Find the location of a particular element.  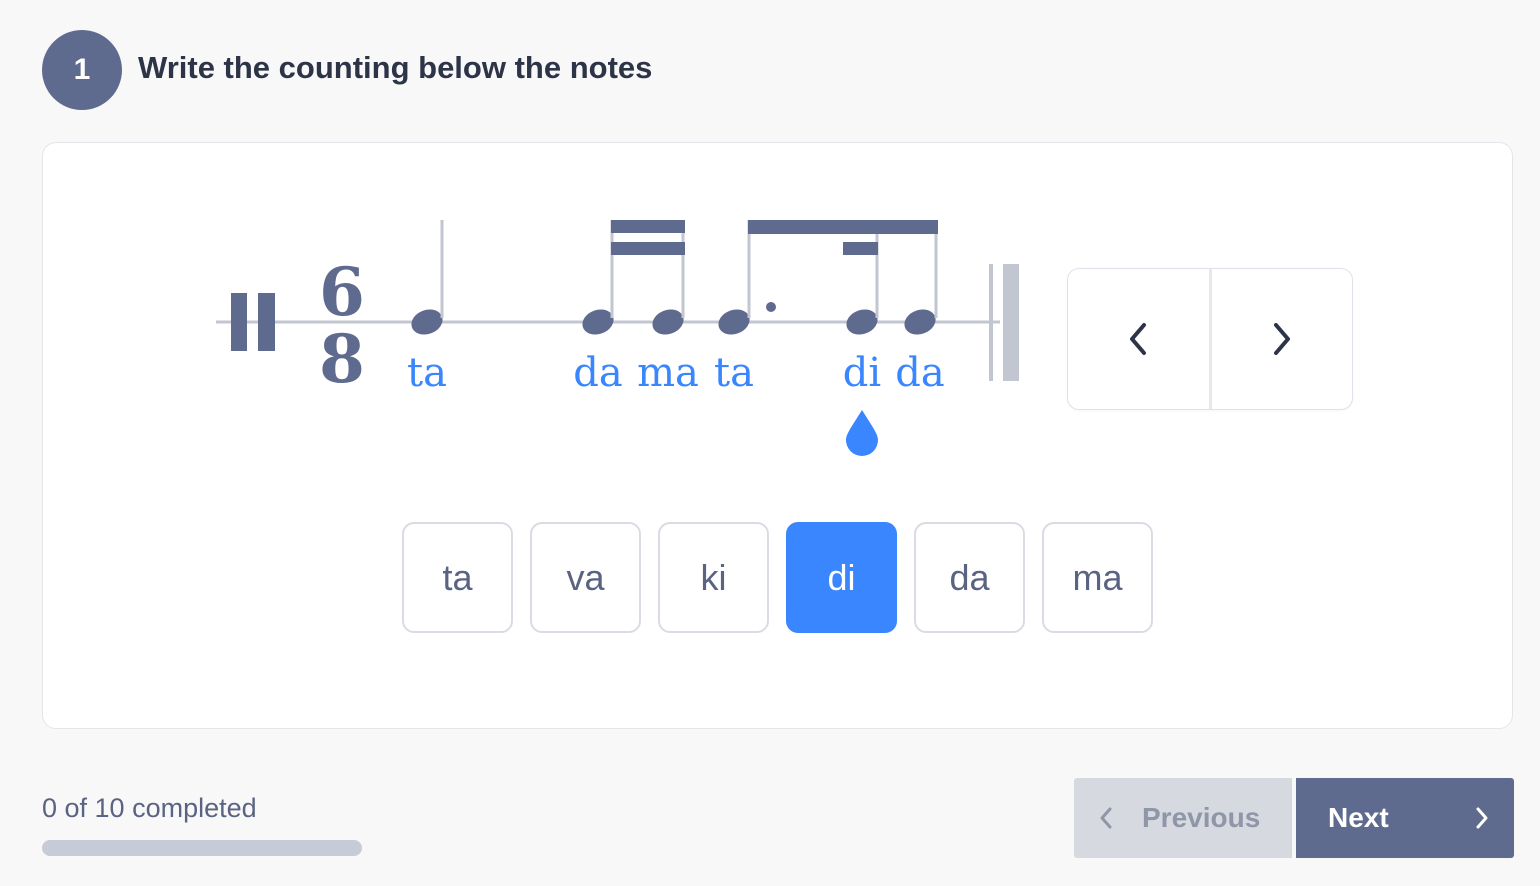

choice-ma: ma is located at coordinates (1097, 577).